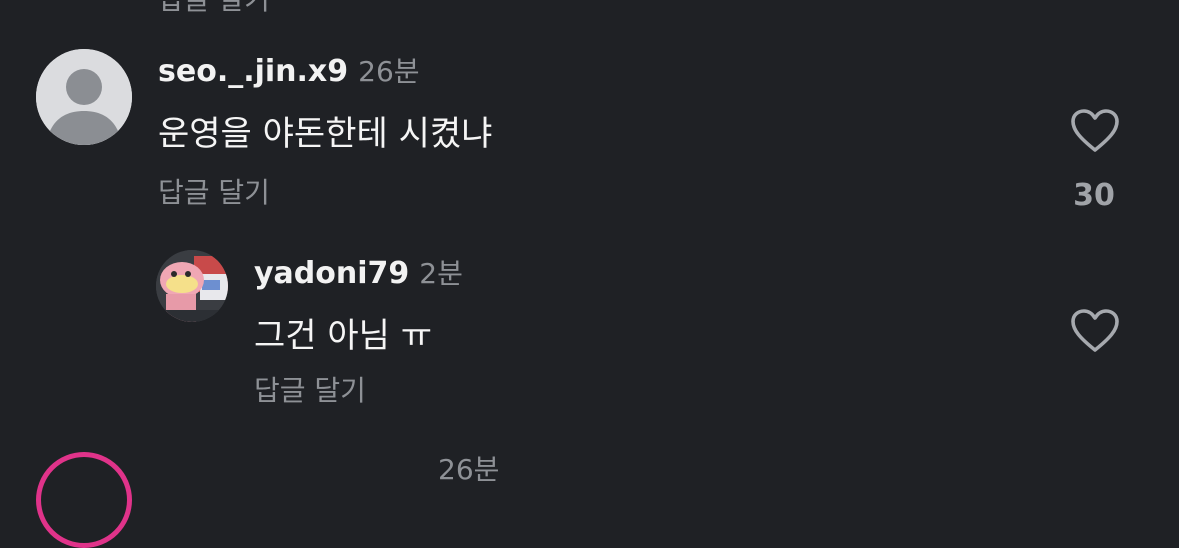 The width and height of the screenshot is (1179, 548). I want to click on comment-text: 운영을 야돈한테 시켰냐, so click(325, 134).